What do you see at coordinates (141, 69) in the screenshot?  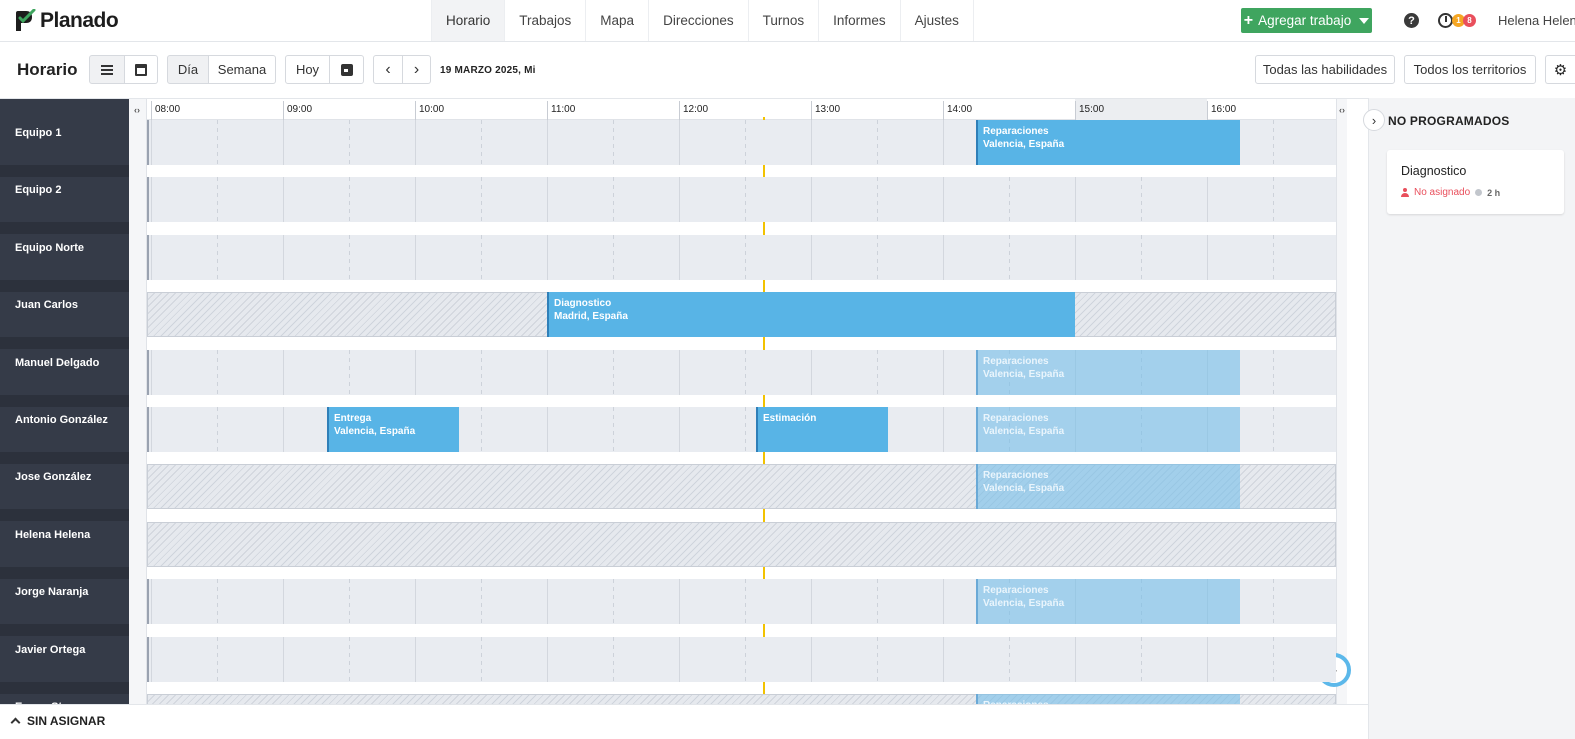 I see `calendar-view-button` at bounding box center [141, 69].